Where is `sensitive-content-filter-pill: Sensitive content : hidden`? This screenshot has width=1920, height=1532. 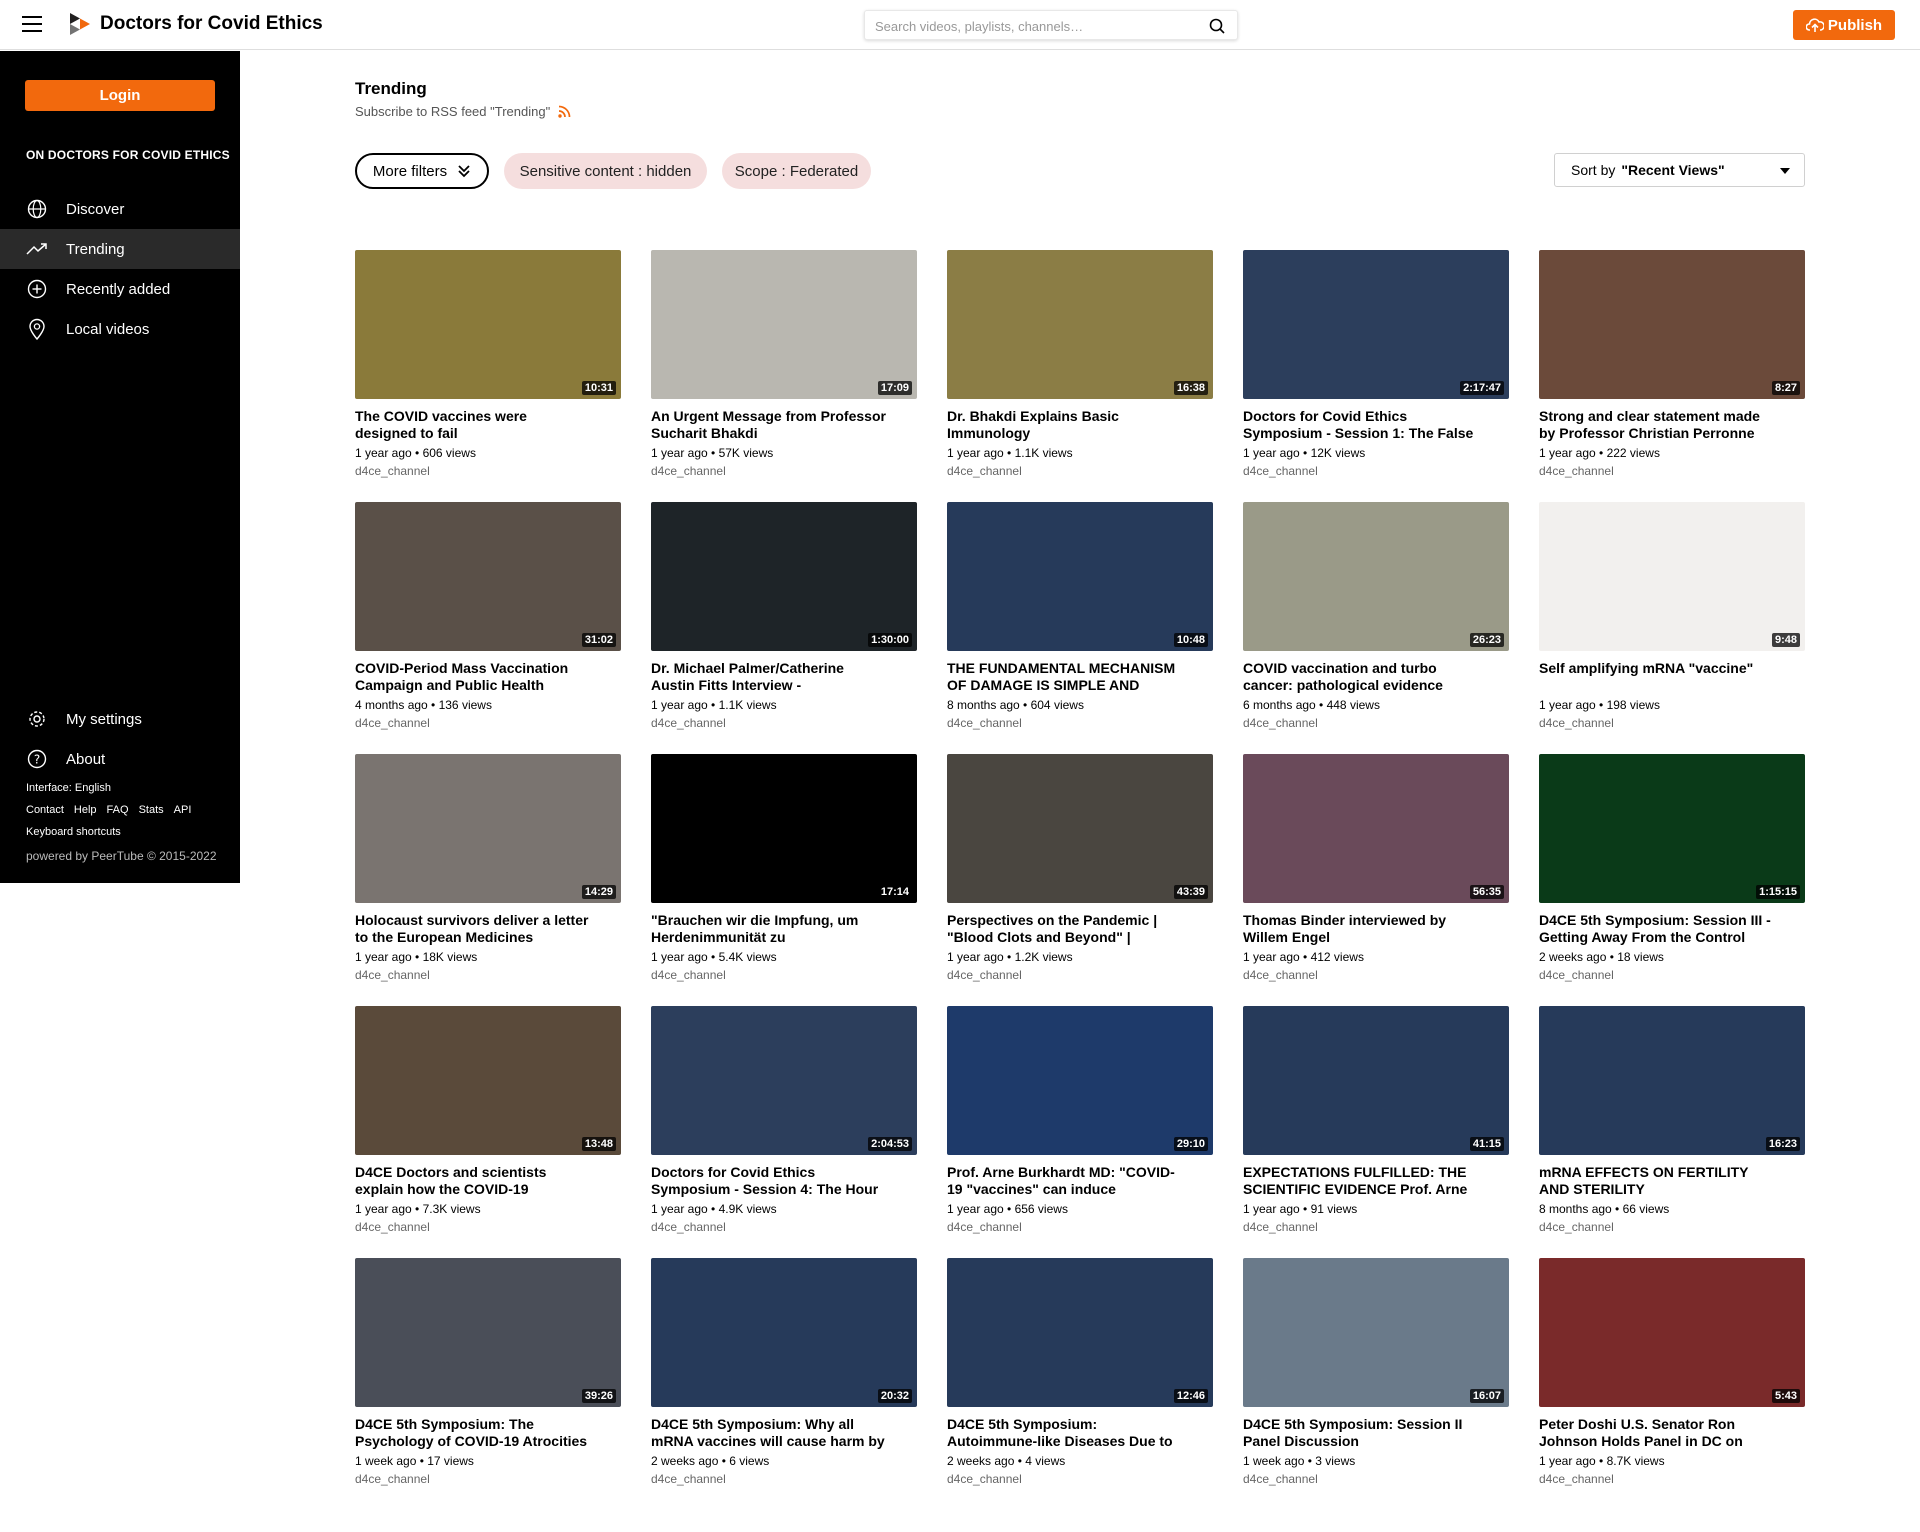 sensitive-content-filter-pill: Sensitive content : hidden is located at coordinates (605, 171).